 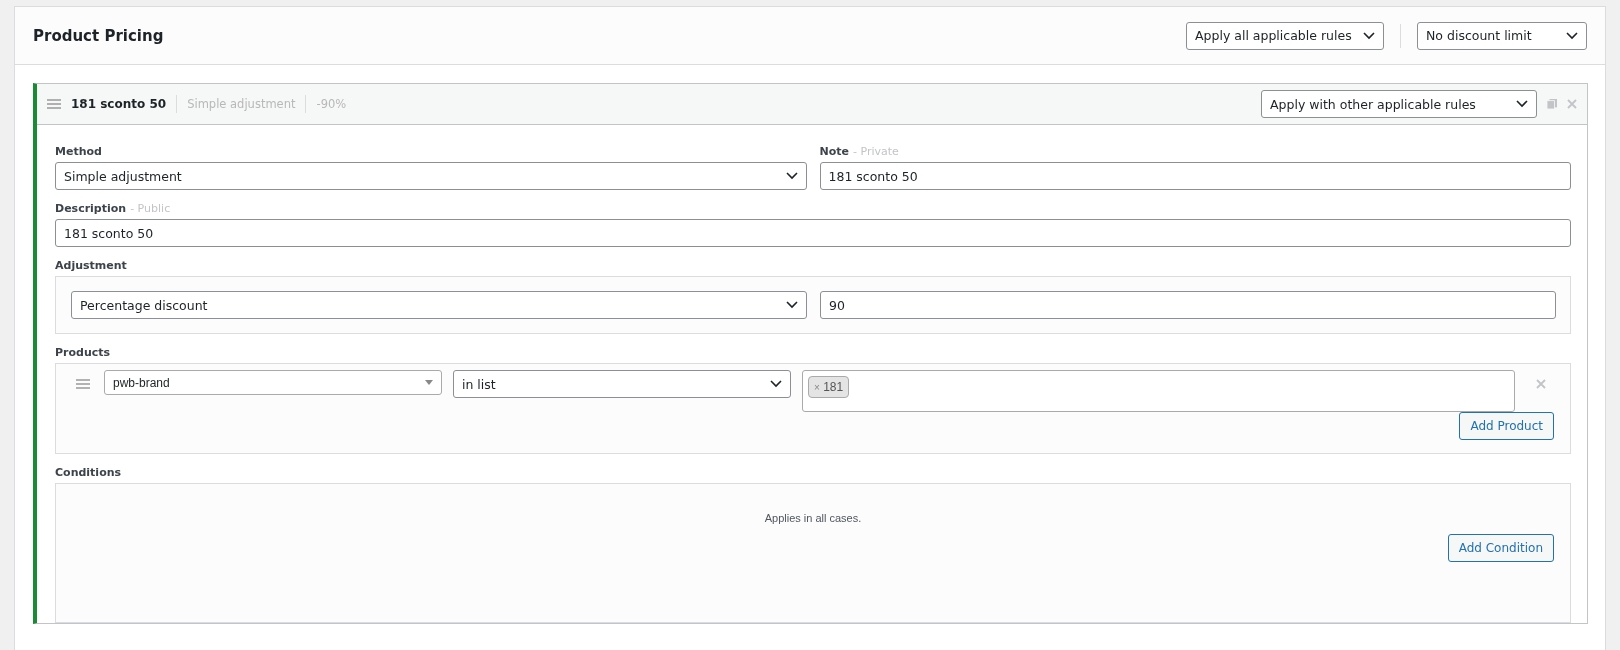 What do you see at coordinates (241, 104) in the screenshot?
I see `rule-method-summary: Simple adjustment` at bounding box center [241, 104].